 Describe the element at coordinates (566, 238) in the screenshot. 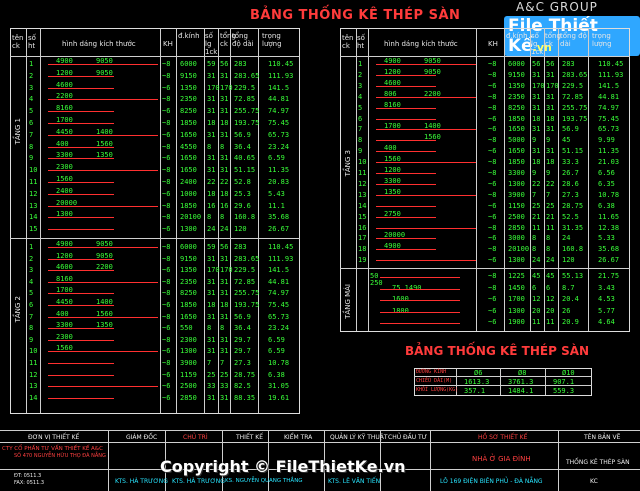

I see `total-length: 24` at that location.